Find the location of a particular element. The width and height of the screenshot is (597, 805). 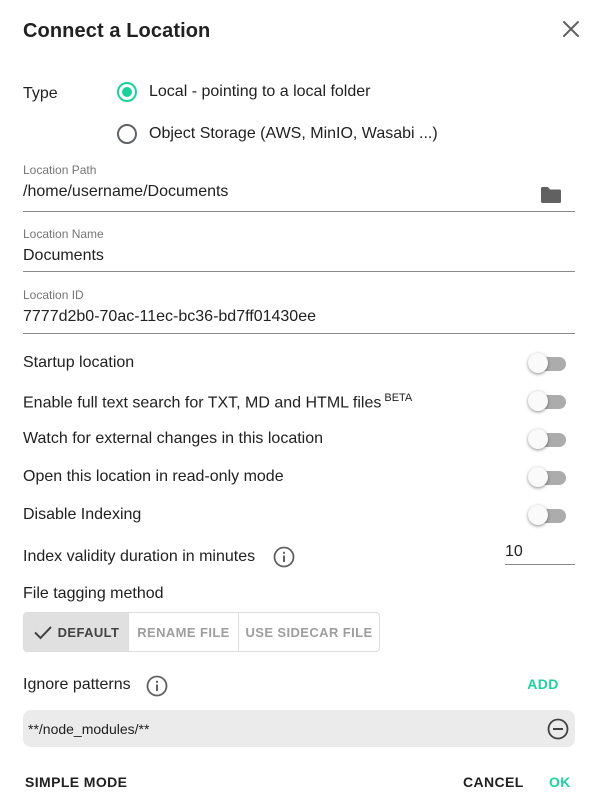

radio-object-storage-label: Object Storage (AWS, MinIO, Wasabi ...) is located at coordinates (293, 133).